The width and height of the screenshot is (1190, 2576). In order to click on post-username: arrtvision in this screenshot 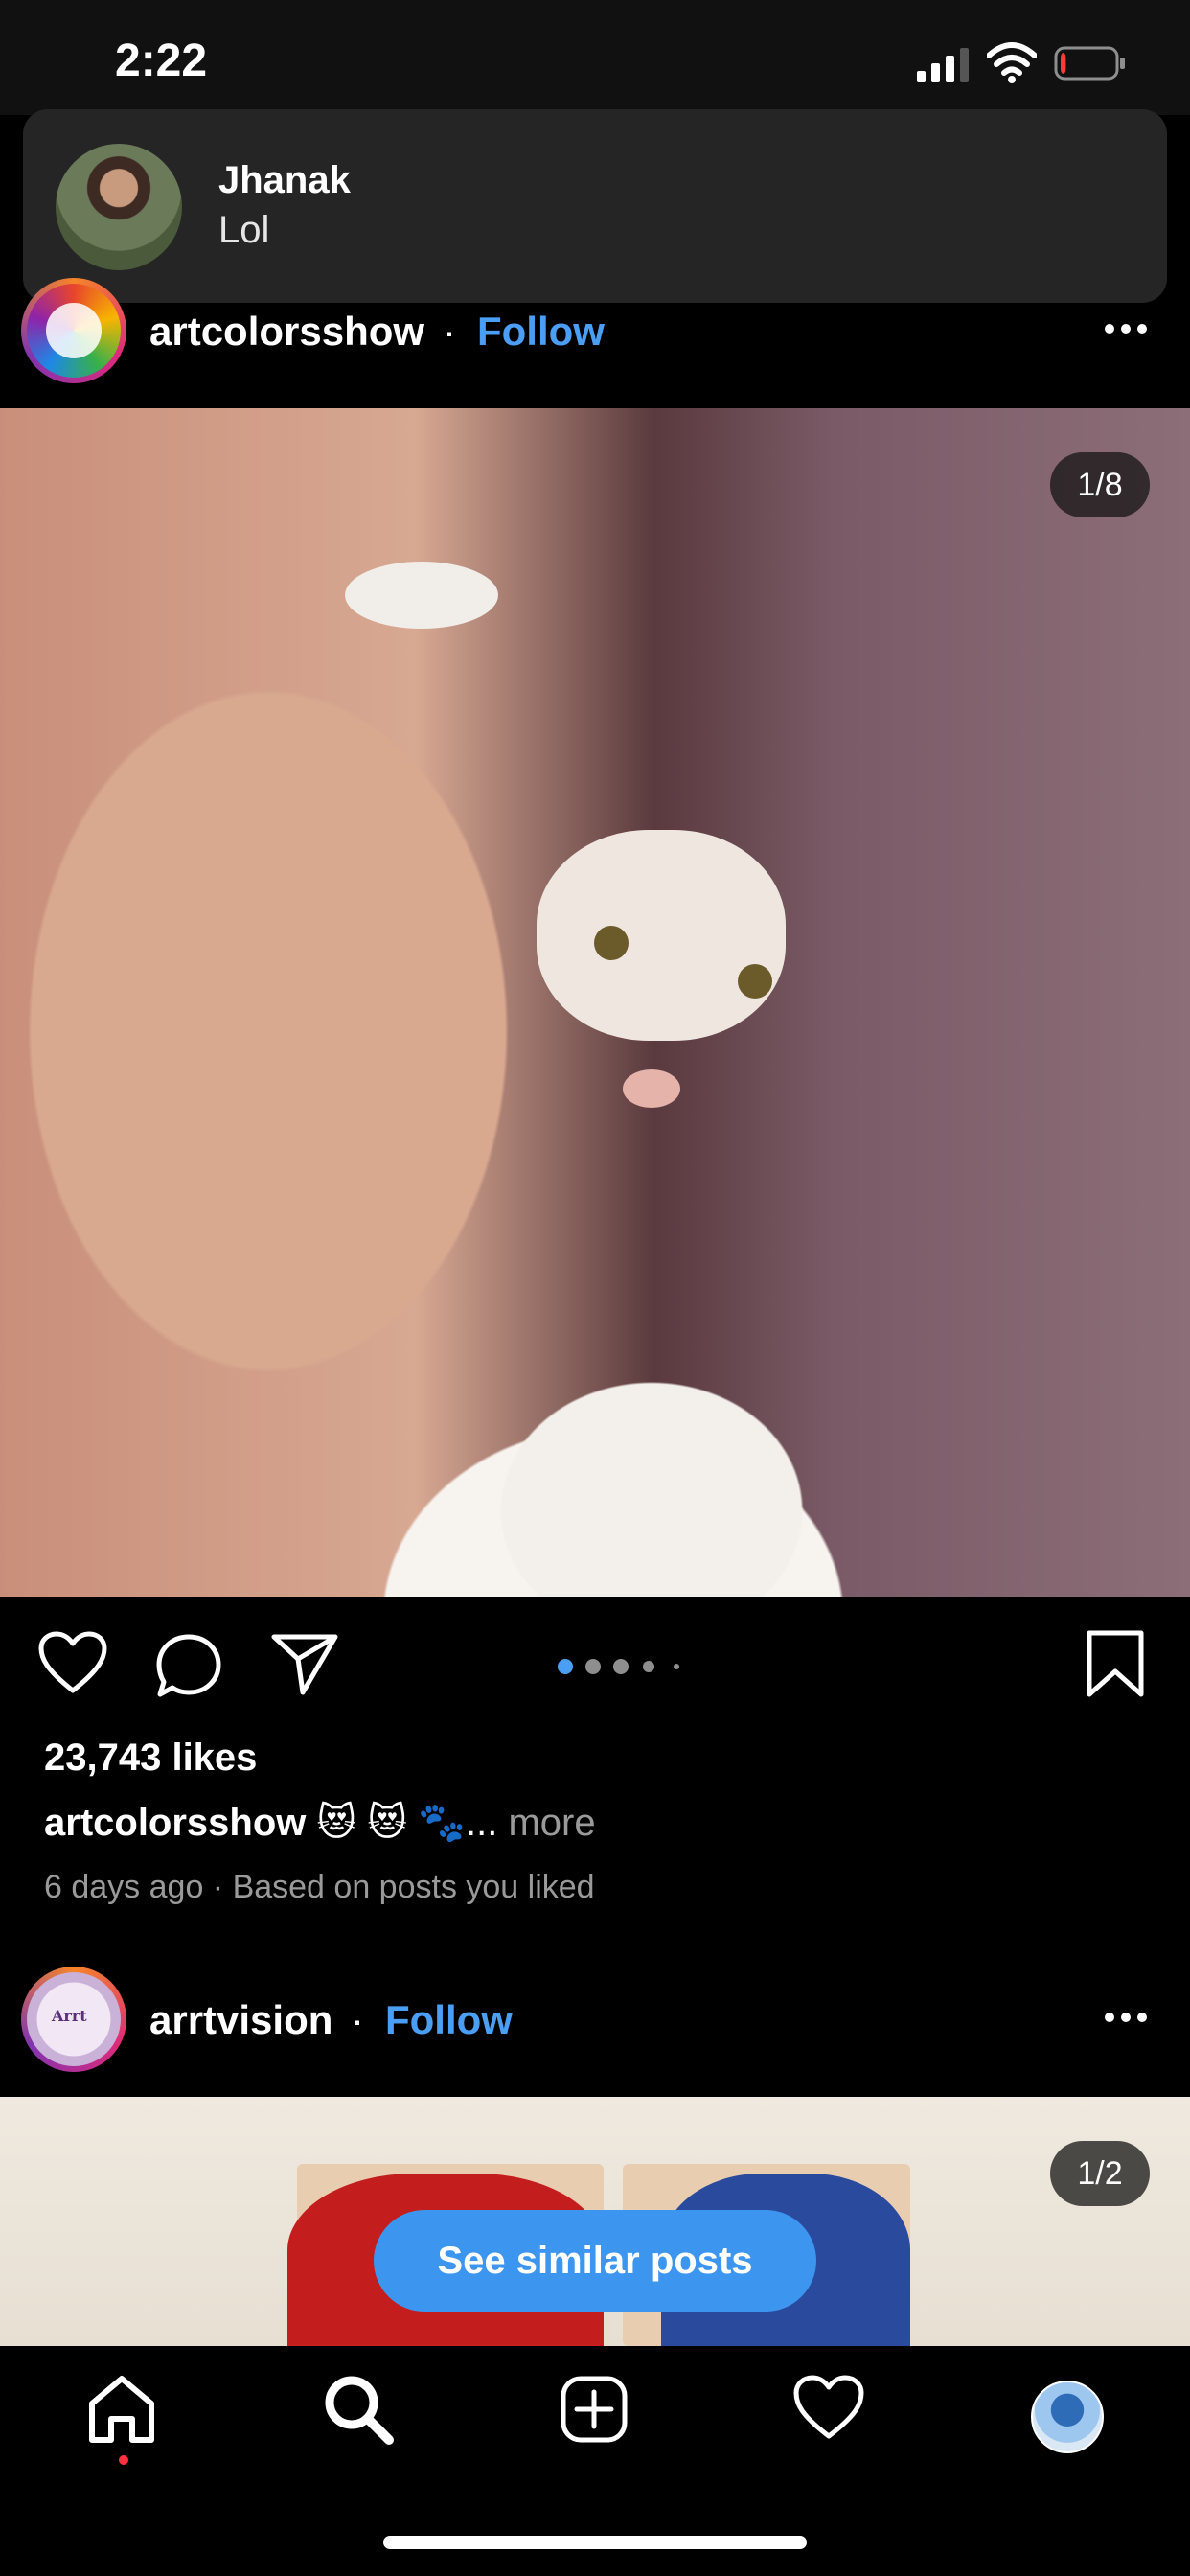, I will do `click(241, 2020)`.